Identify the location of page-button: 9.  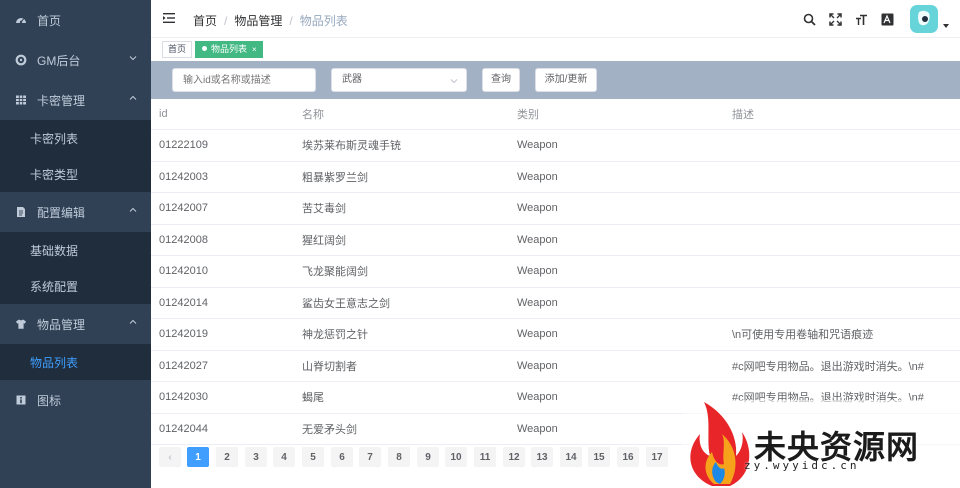
(428, 457).